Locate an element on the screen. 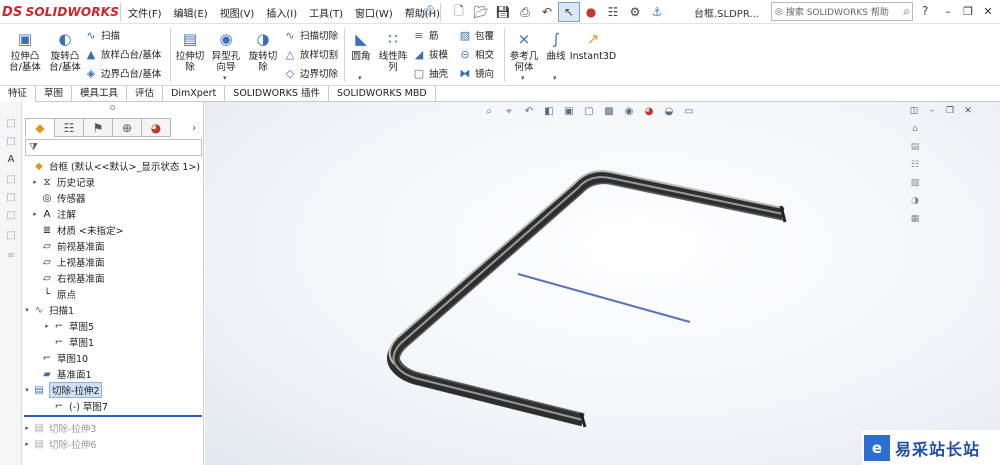 Image resolution: width=1000 pixels, height=465 pixels. tab-features: 特征 is located at coordinates (18, 94).